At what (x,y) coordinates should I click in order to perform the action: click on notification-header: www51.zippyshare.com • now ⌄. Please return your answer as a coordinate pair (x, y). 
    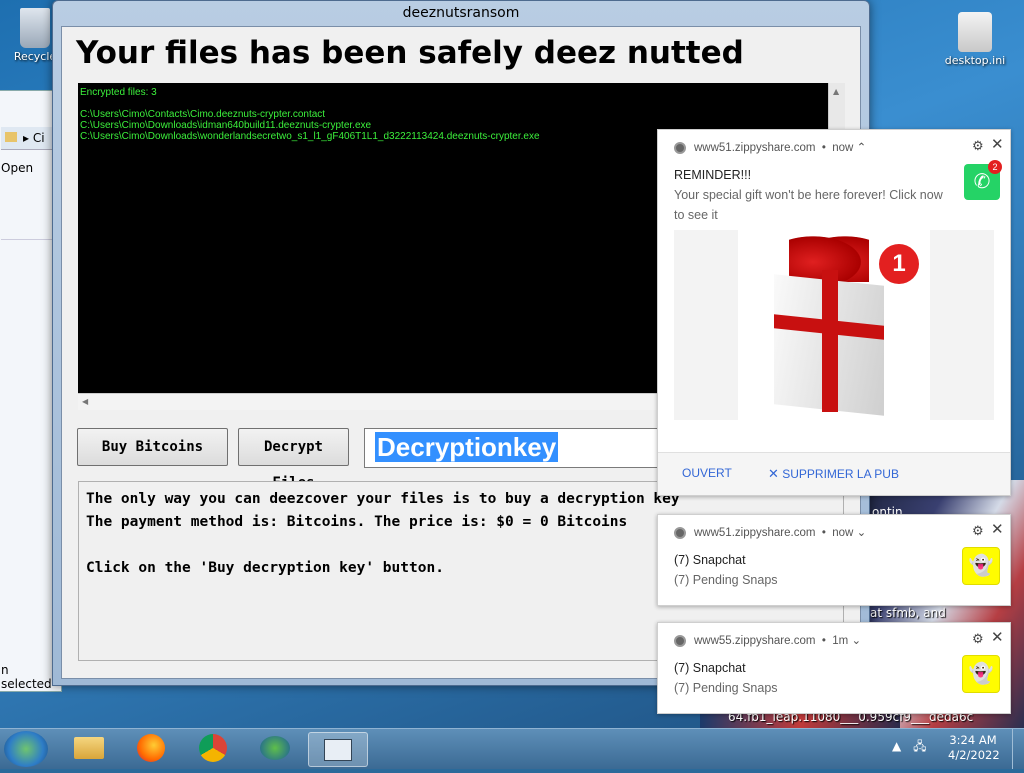
    Looking at the image, I should click on (770, 532).